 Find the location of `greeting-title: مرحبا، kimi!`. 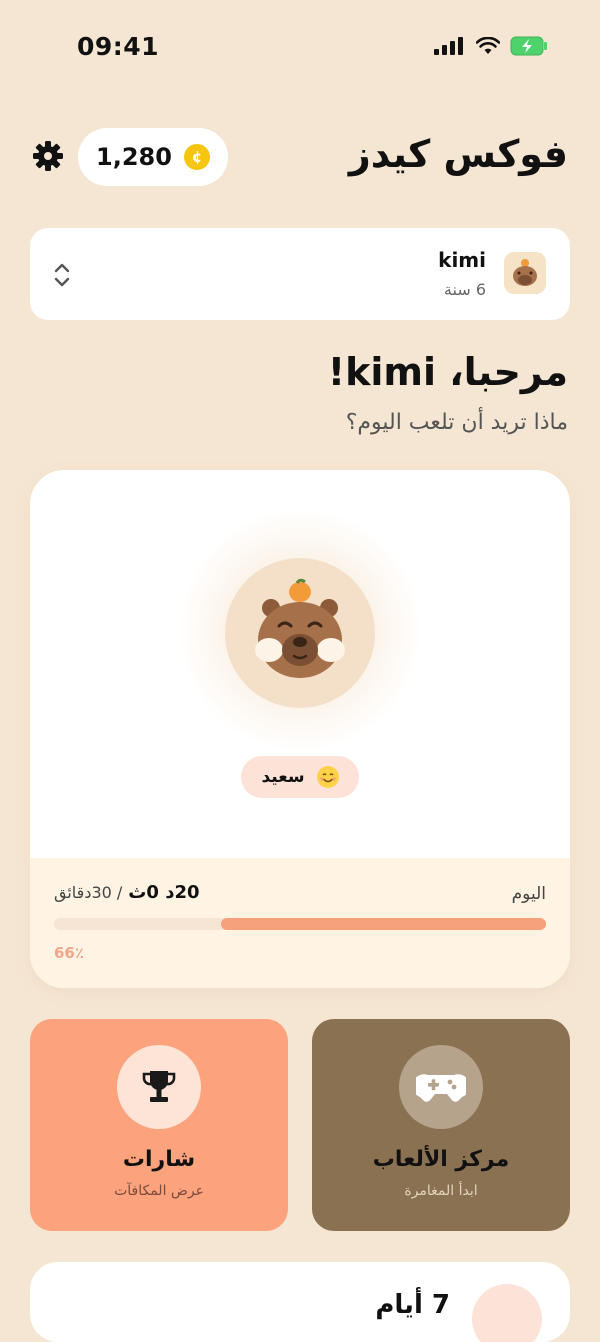

greeting-title: مرحبا، kimi! is located at coordinates (447, 372).